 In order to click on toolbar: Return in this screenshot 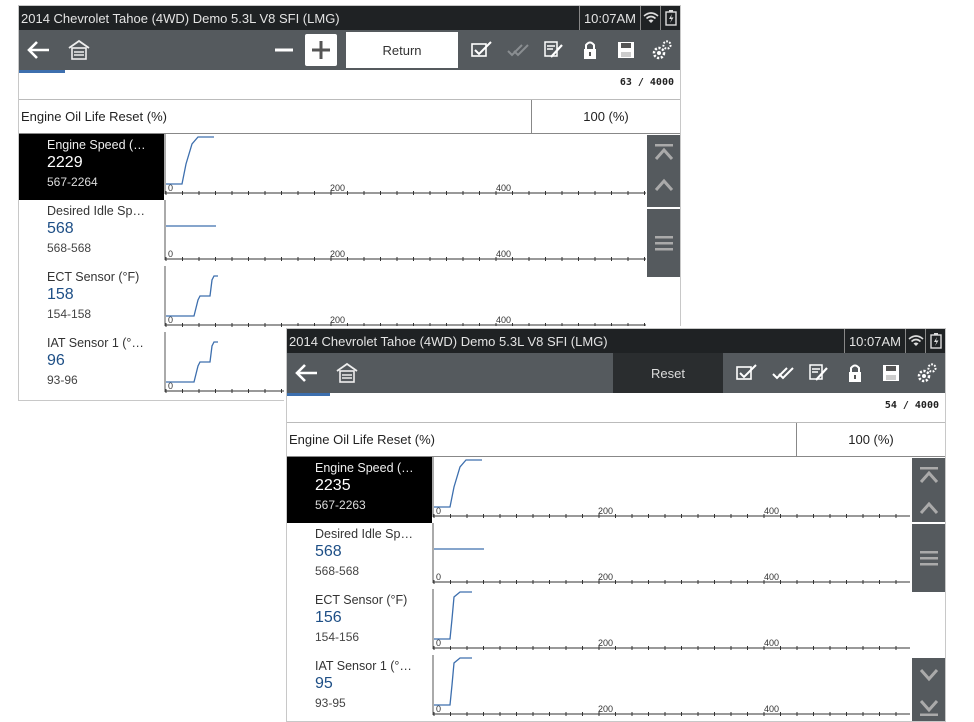, I will do `click(349, 50)`.